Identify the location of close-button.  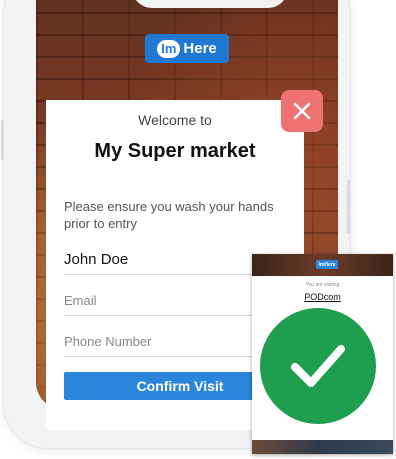
(302, 111).